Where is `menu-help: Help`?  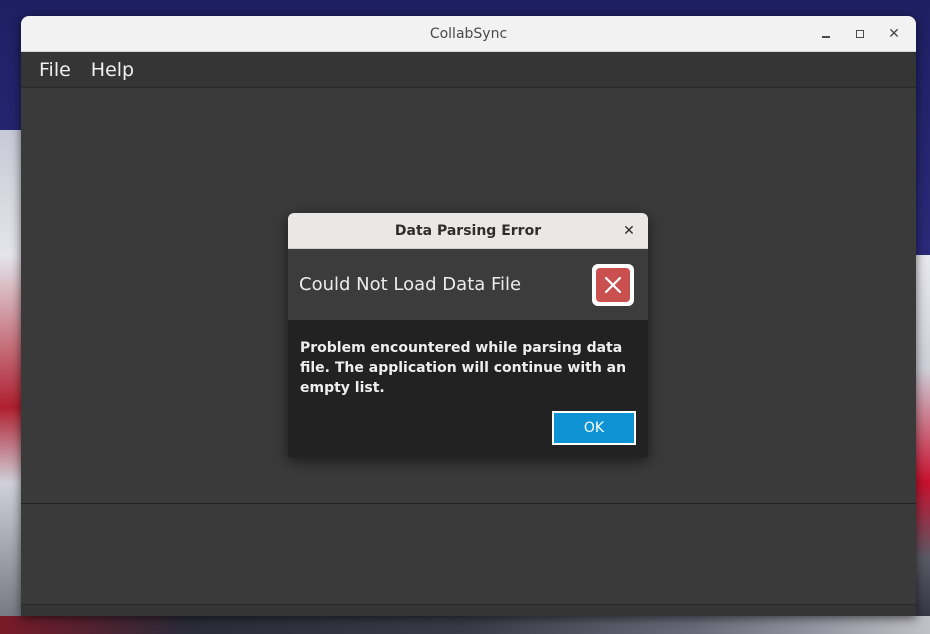 menu-help: Help is located at coordinates (112, 70).